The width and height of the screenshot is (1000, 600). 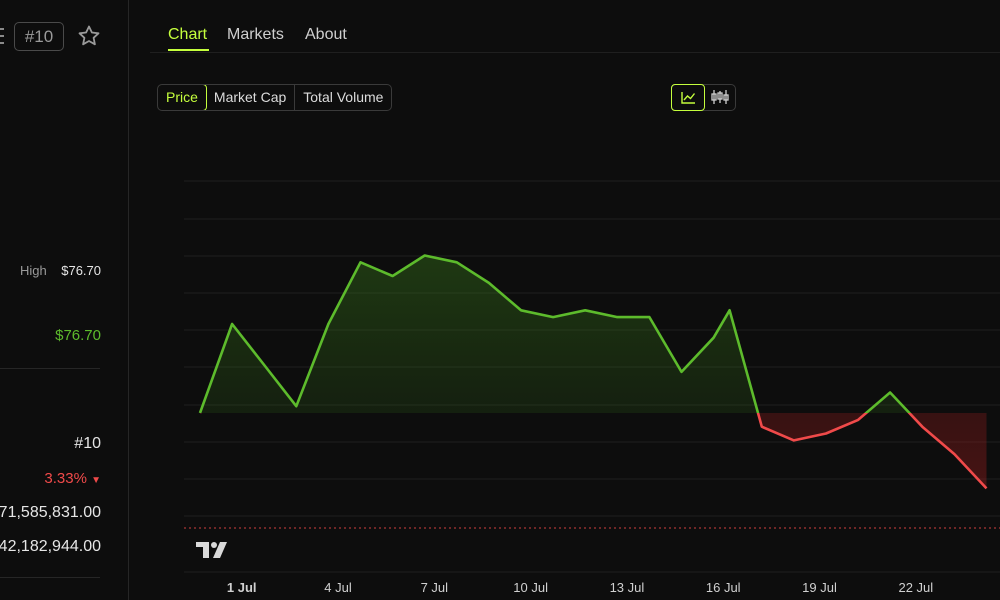 I want to click on x-tick-label: 19 Jul, so click(x=819, y=587).